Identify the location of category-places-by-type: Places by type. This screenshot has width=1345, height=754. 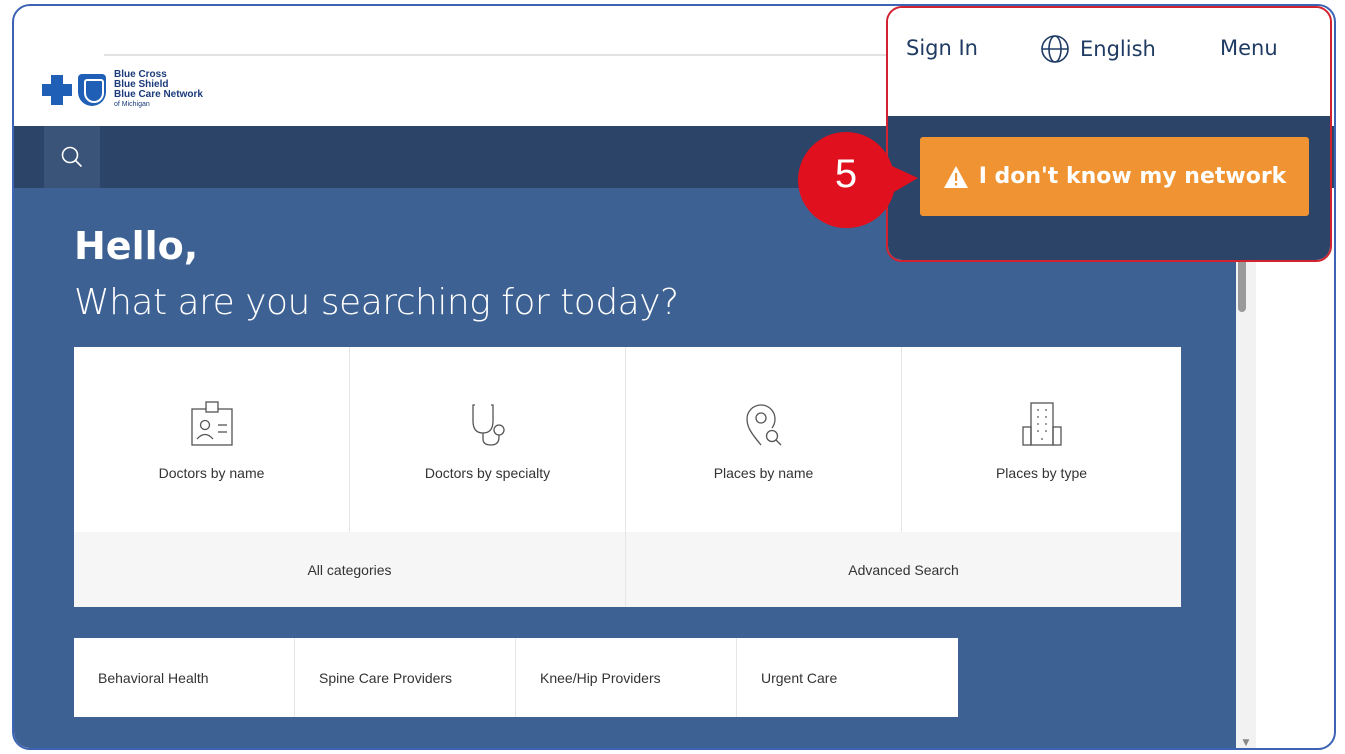
(1041, 439).